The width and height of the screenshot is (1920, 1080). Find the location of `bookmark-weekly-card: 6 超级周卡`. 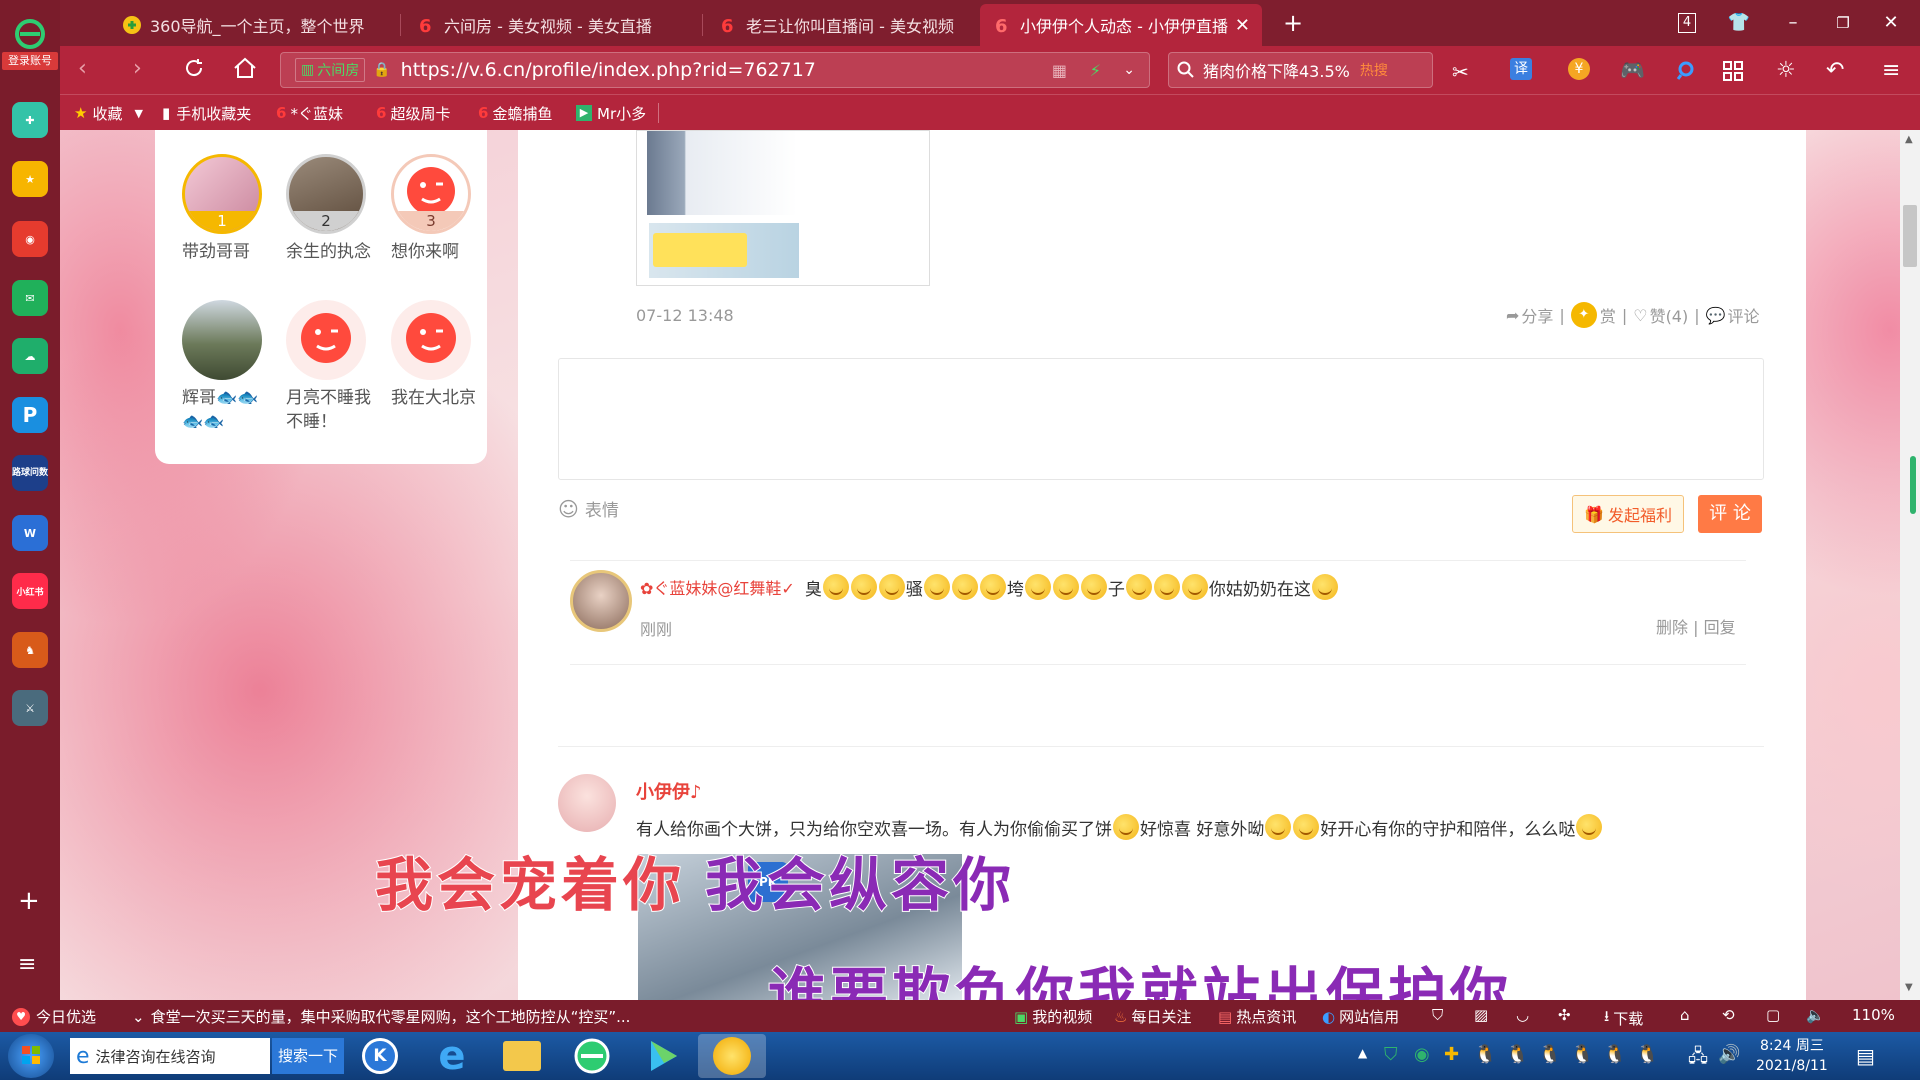

bookmark-weekly-card: 6 超级周卡 is located at coordinates (413, 113).